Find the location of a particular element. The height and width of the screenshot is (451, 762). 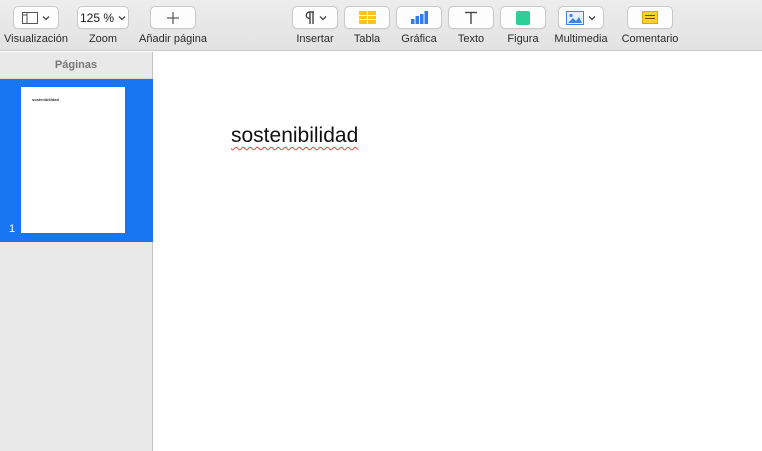

zoom-value: 125 % is located at coordinates (97, 17).